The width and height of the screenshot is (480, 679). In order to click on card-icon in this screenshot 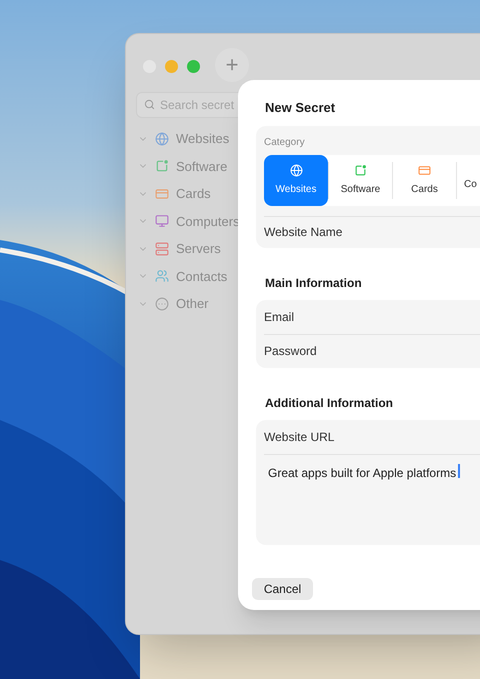, I will do `click(424, 170)`.